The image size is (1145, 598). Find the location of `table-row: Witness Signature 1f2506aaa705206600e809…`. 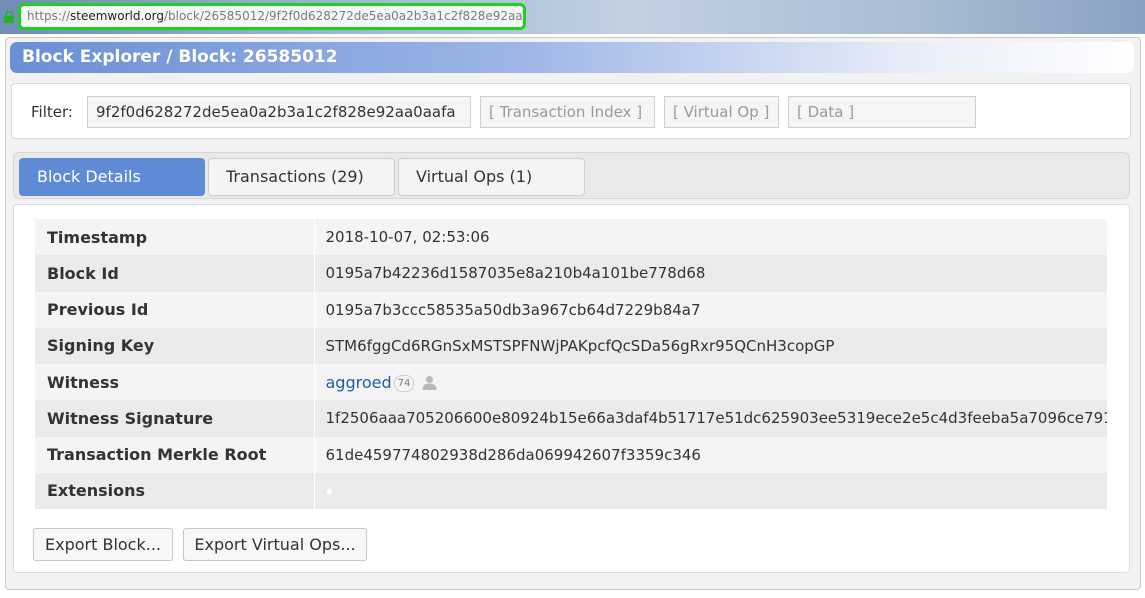

table-row: Witness Signature 1f2506aaa705206600e809… is located at coordinates (571, 418).